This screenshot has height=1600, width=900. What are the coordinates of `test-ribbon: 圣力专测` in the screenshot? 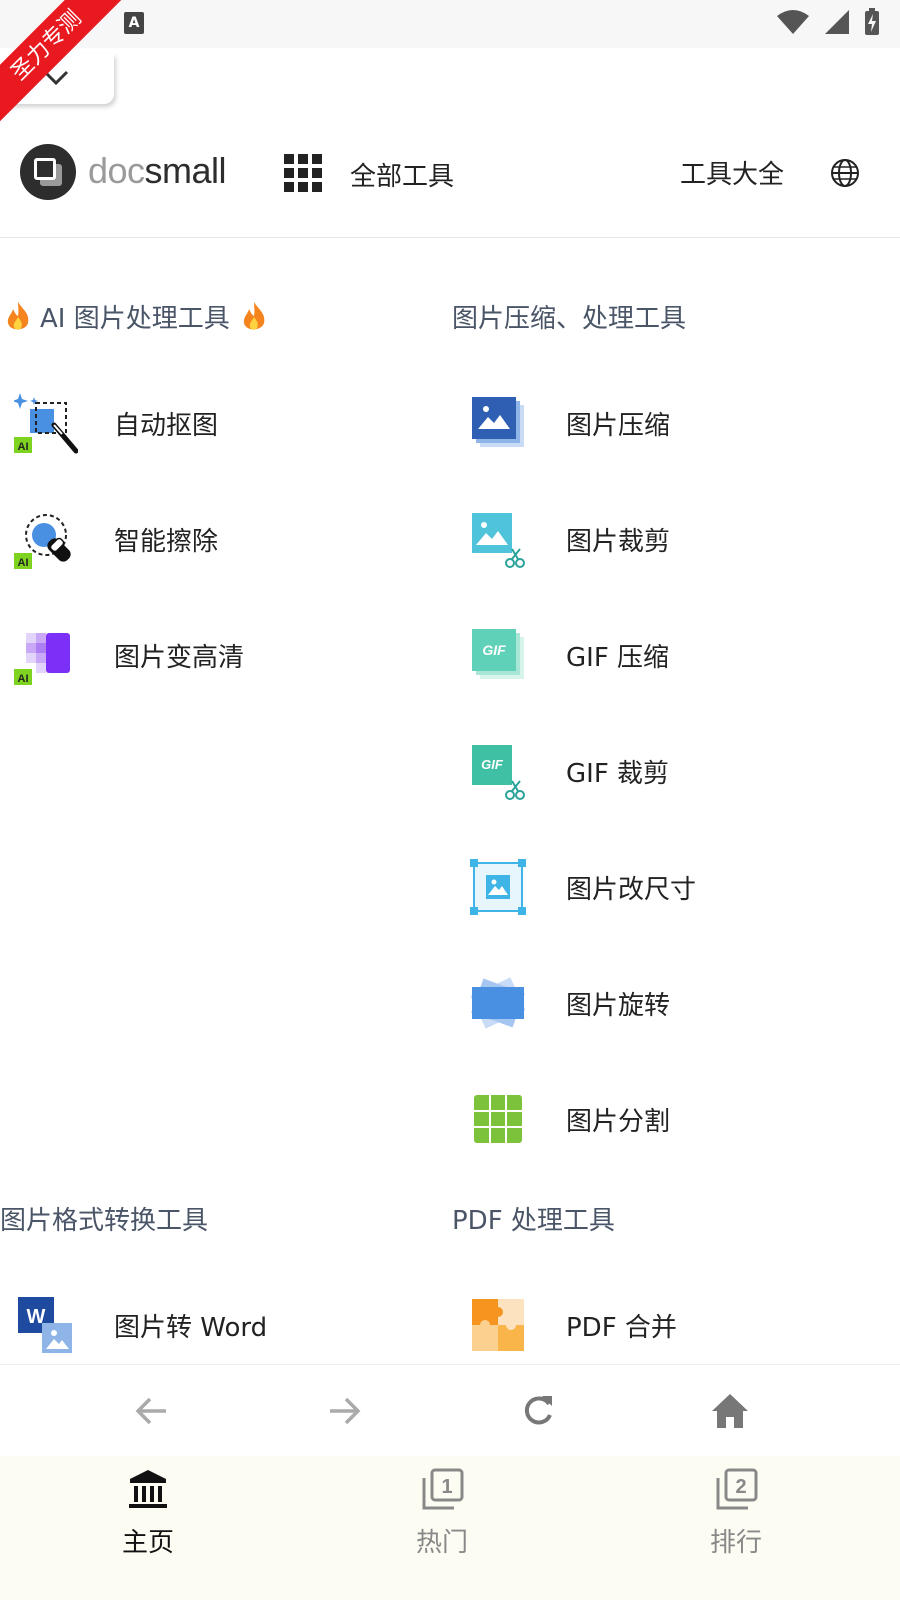 It's located at (65, 65).